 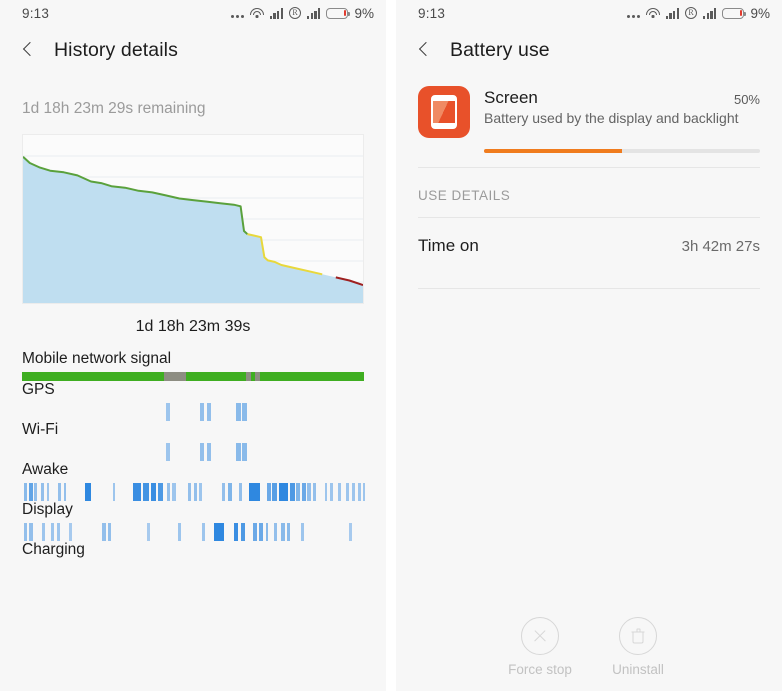 What do you see at coordinates (193, 326) in the screenshot?
I see `chart-duration-caption: 1d 18h 23m 39s` at bounding box center [193, 326].